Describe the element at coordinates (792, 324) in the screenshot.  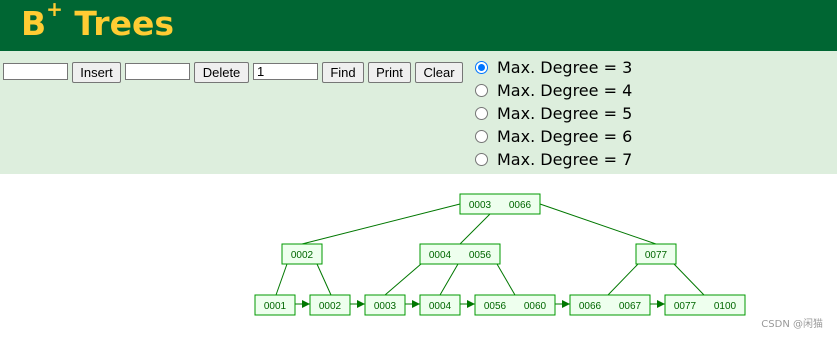
I see `watermark: CSDN @闲猫` at that location.